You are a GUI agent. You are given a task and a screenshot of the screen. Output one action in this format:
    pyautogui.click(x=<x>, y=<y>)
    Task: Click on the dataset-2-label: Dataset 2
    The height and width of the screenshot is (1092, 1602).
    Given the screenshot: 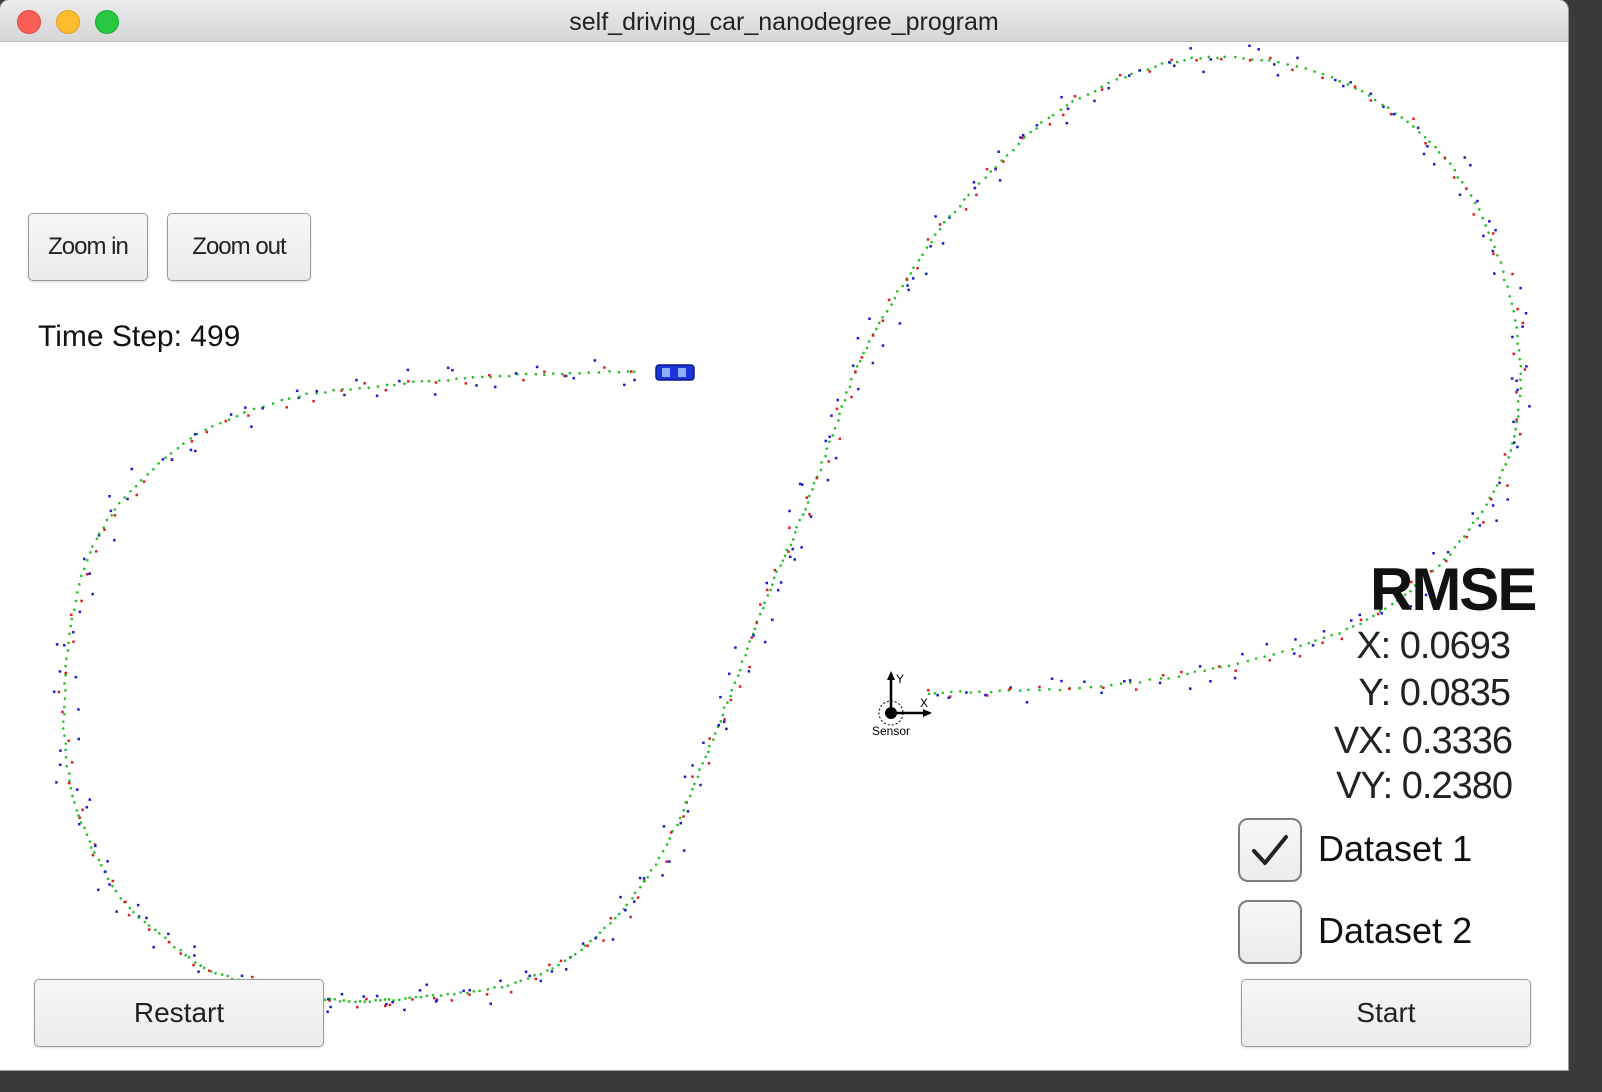 What is the action you would take?
    pyautogui.click(x=1395, y=931)
    